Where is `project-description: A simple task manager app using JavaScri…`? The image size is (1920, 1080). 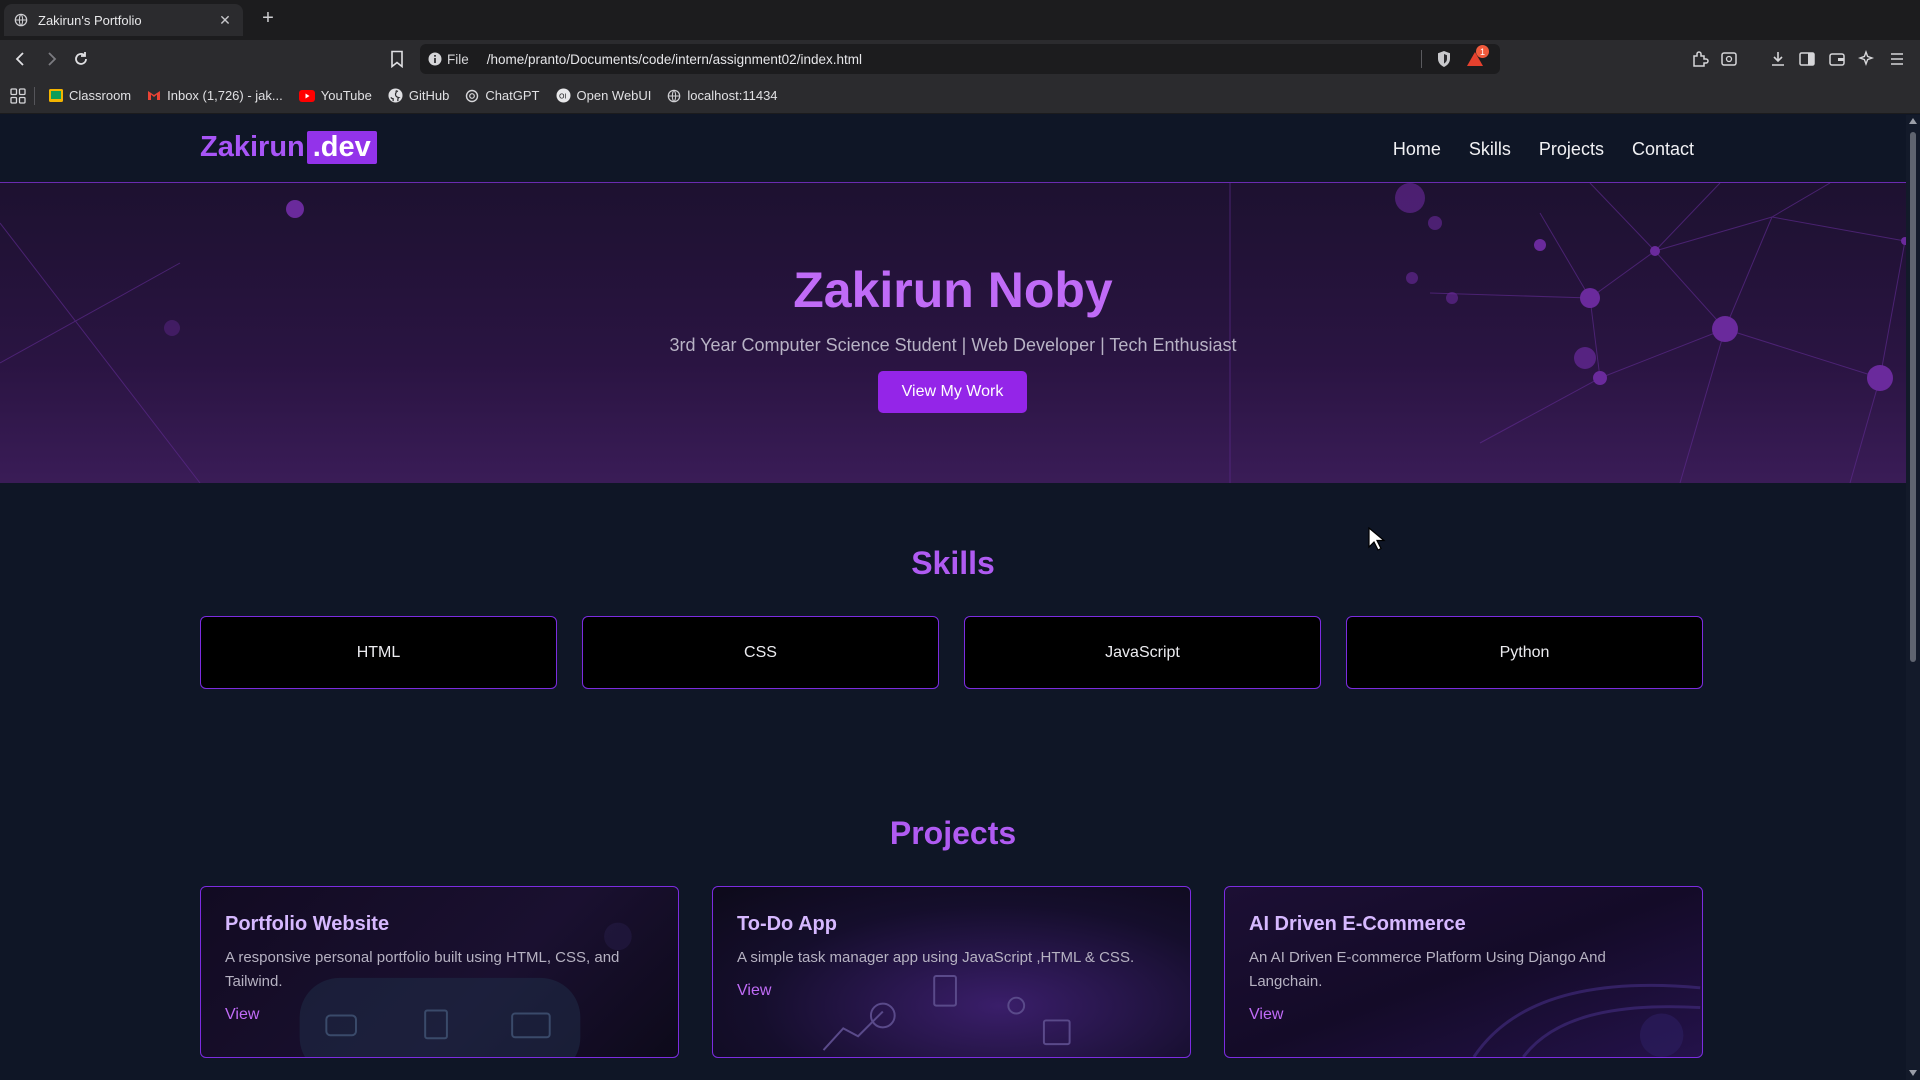 project-description: A simple task manager app using JavaScri… is located at coordinates (936, 957).